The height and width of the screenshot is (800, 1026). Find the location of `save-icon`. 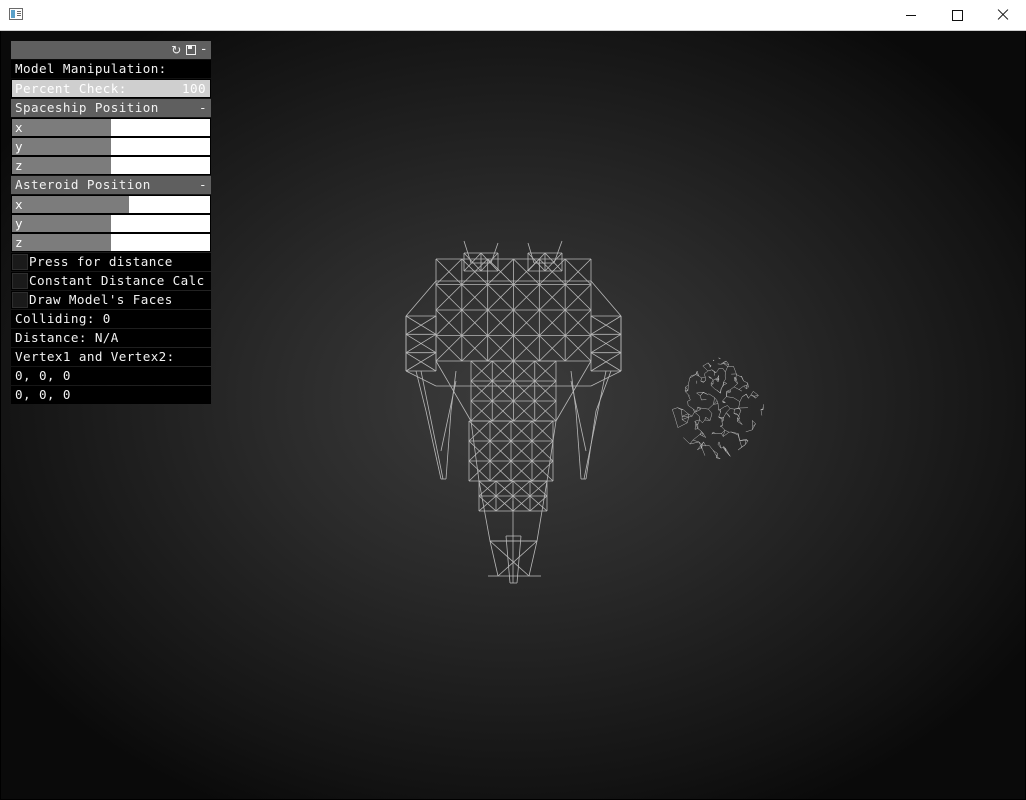

save-icon is located at coordinates (190, 50).